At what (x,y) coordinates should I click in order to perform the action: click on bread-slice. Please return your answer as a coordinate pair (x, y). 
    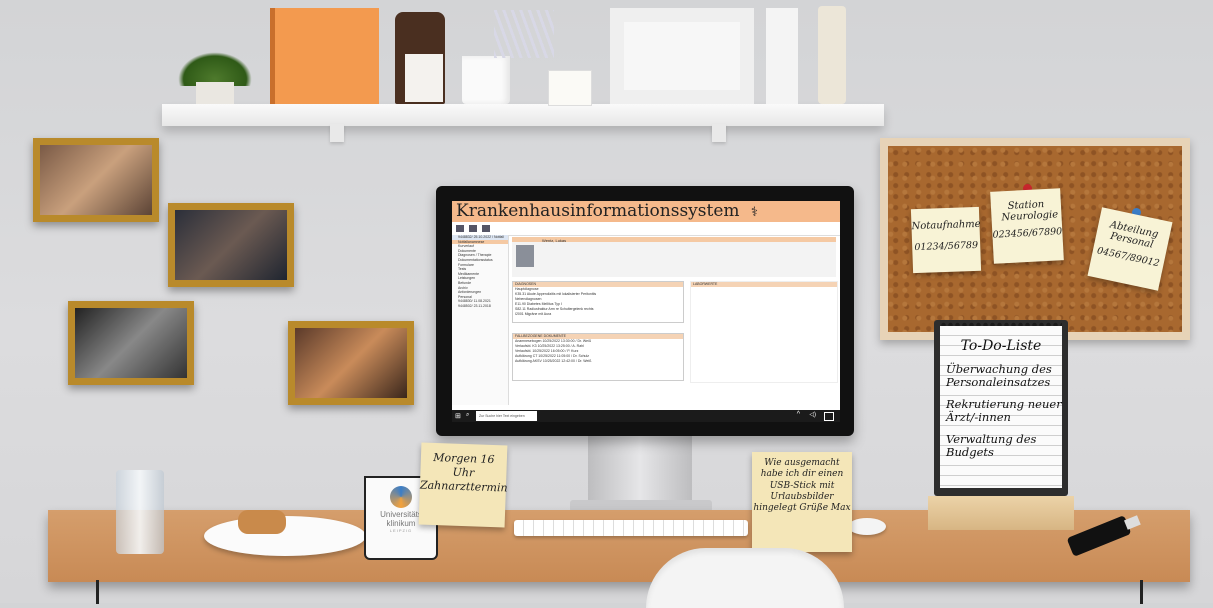
    Looking at the image, I should click on (262, 522).